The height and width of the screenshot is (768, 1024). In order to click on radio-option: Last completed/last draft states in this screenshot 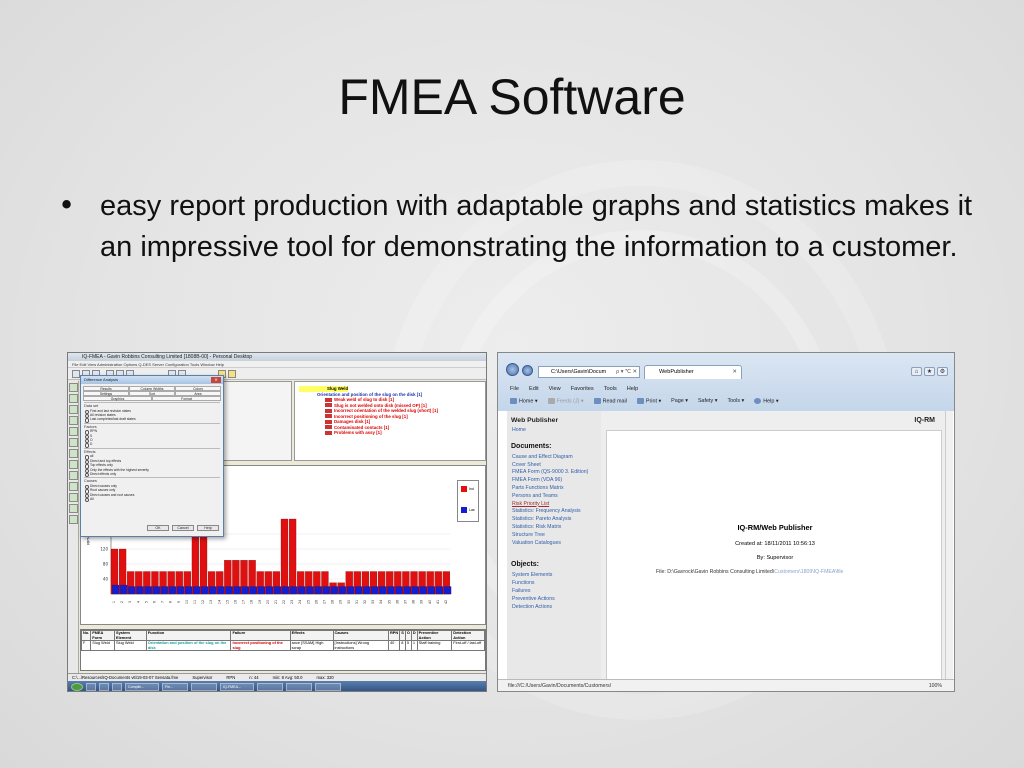, I will do `click(152, 420)`.